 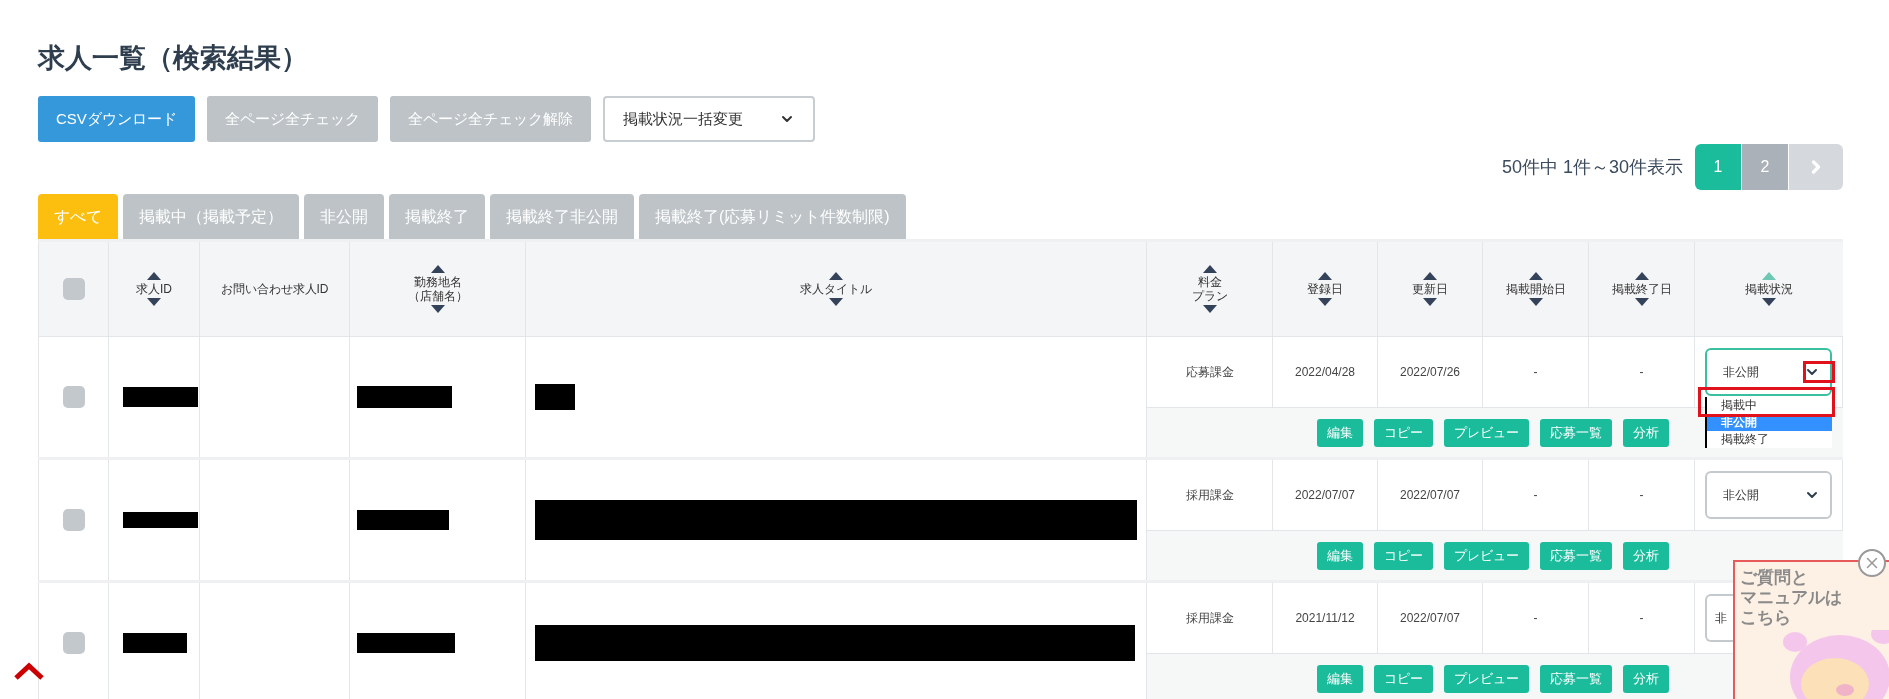 I want to click on help-text: マニュアルは, so click(x=1791, y=598).